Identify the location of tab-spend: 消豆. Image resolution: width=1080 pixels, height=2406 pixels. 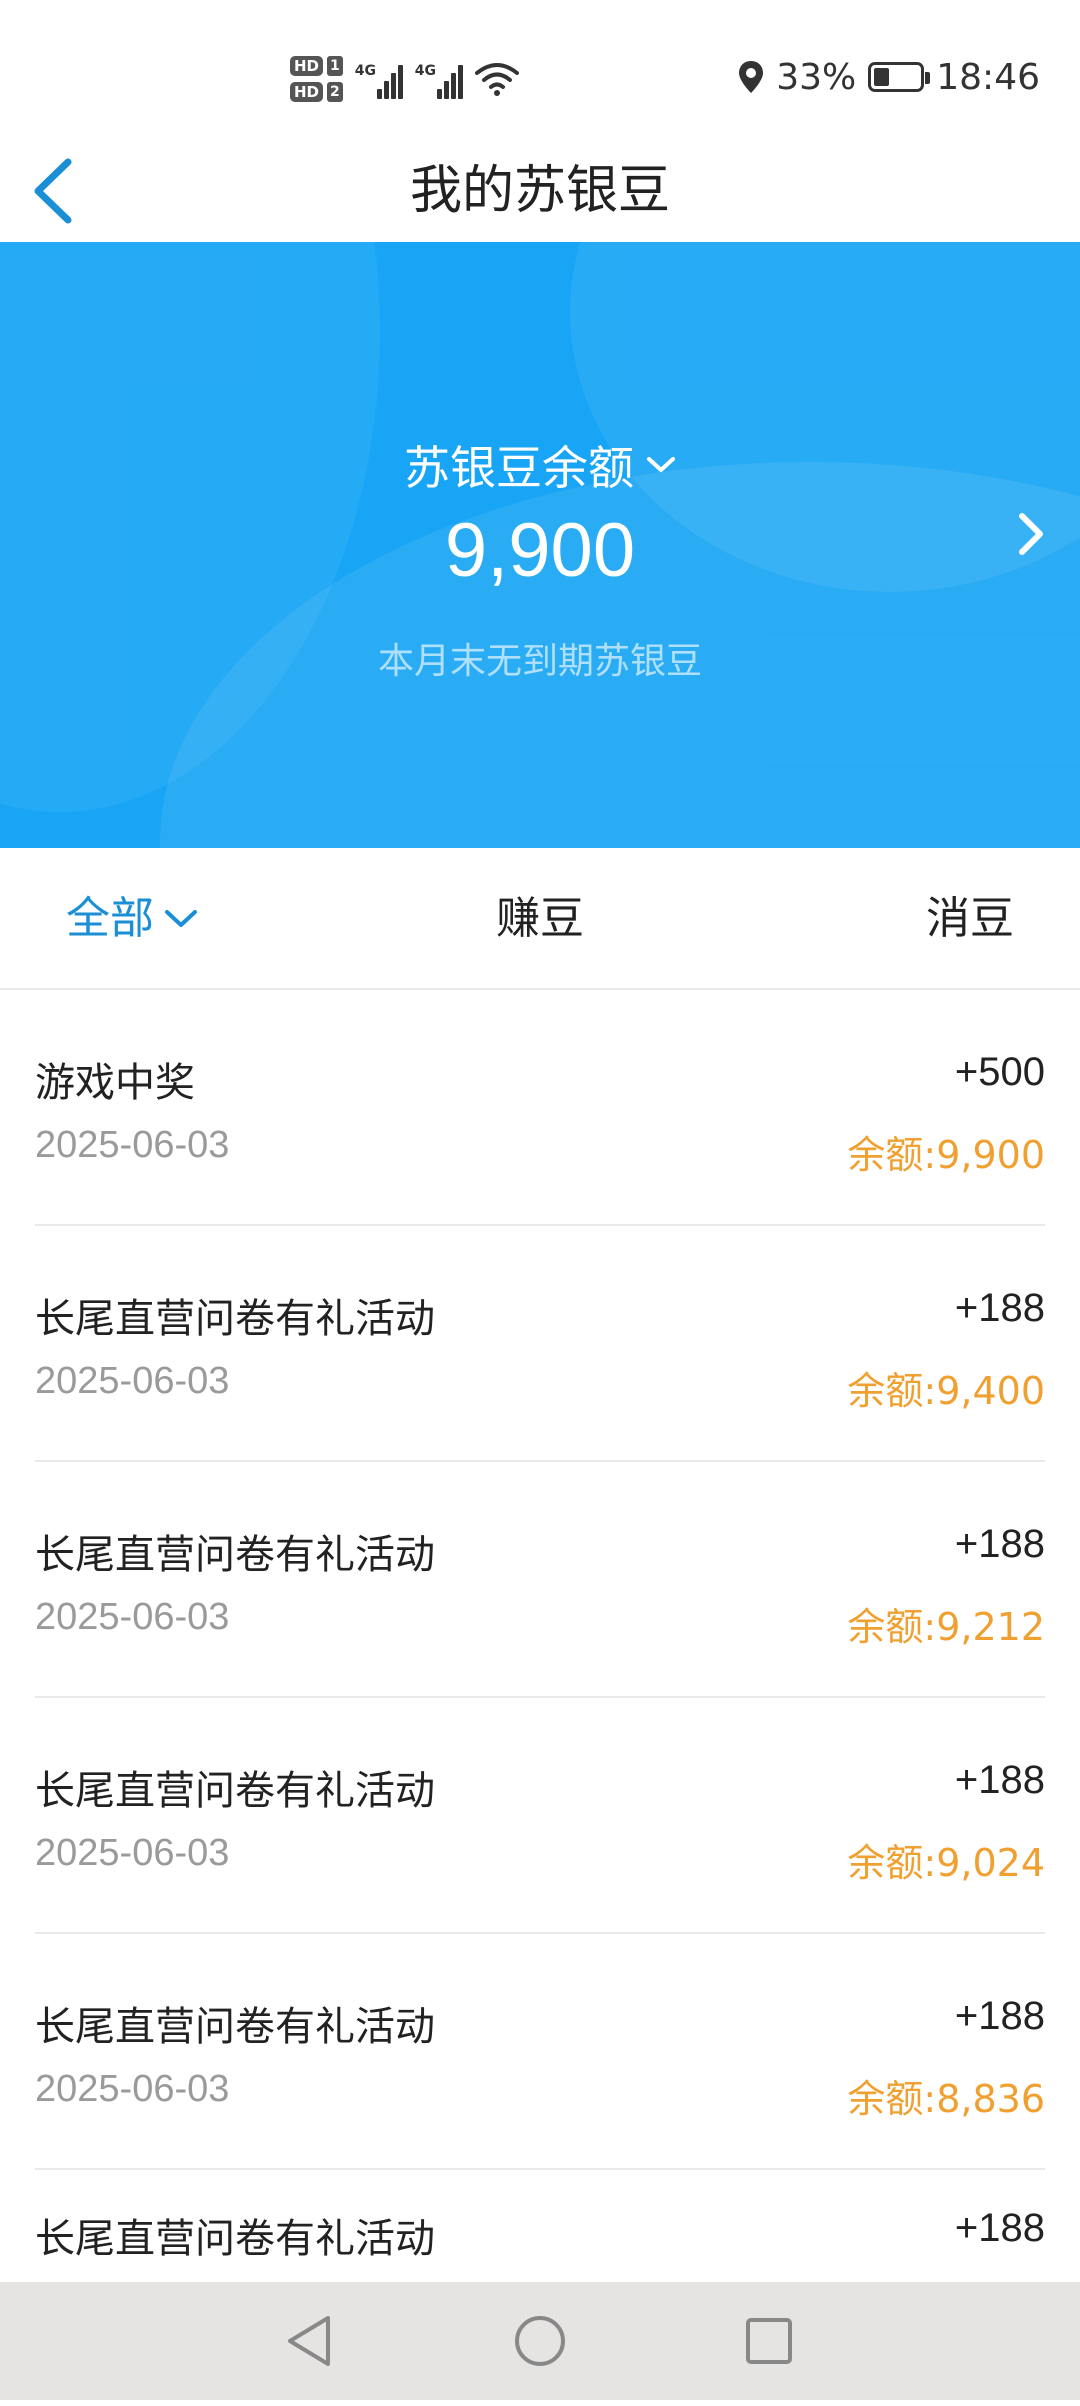
(970, 919).